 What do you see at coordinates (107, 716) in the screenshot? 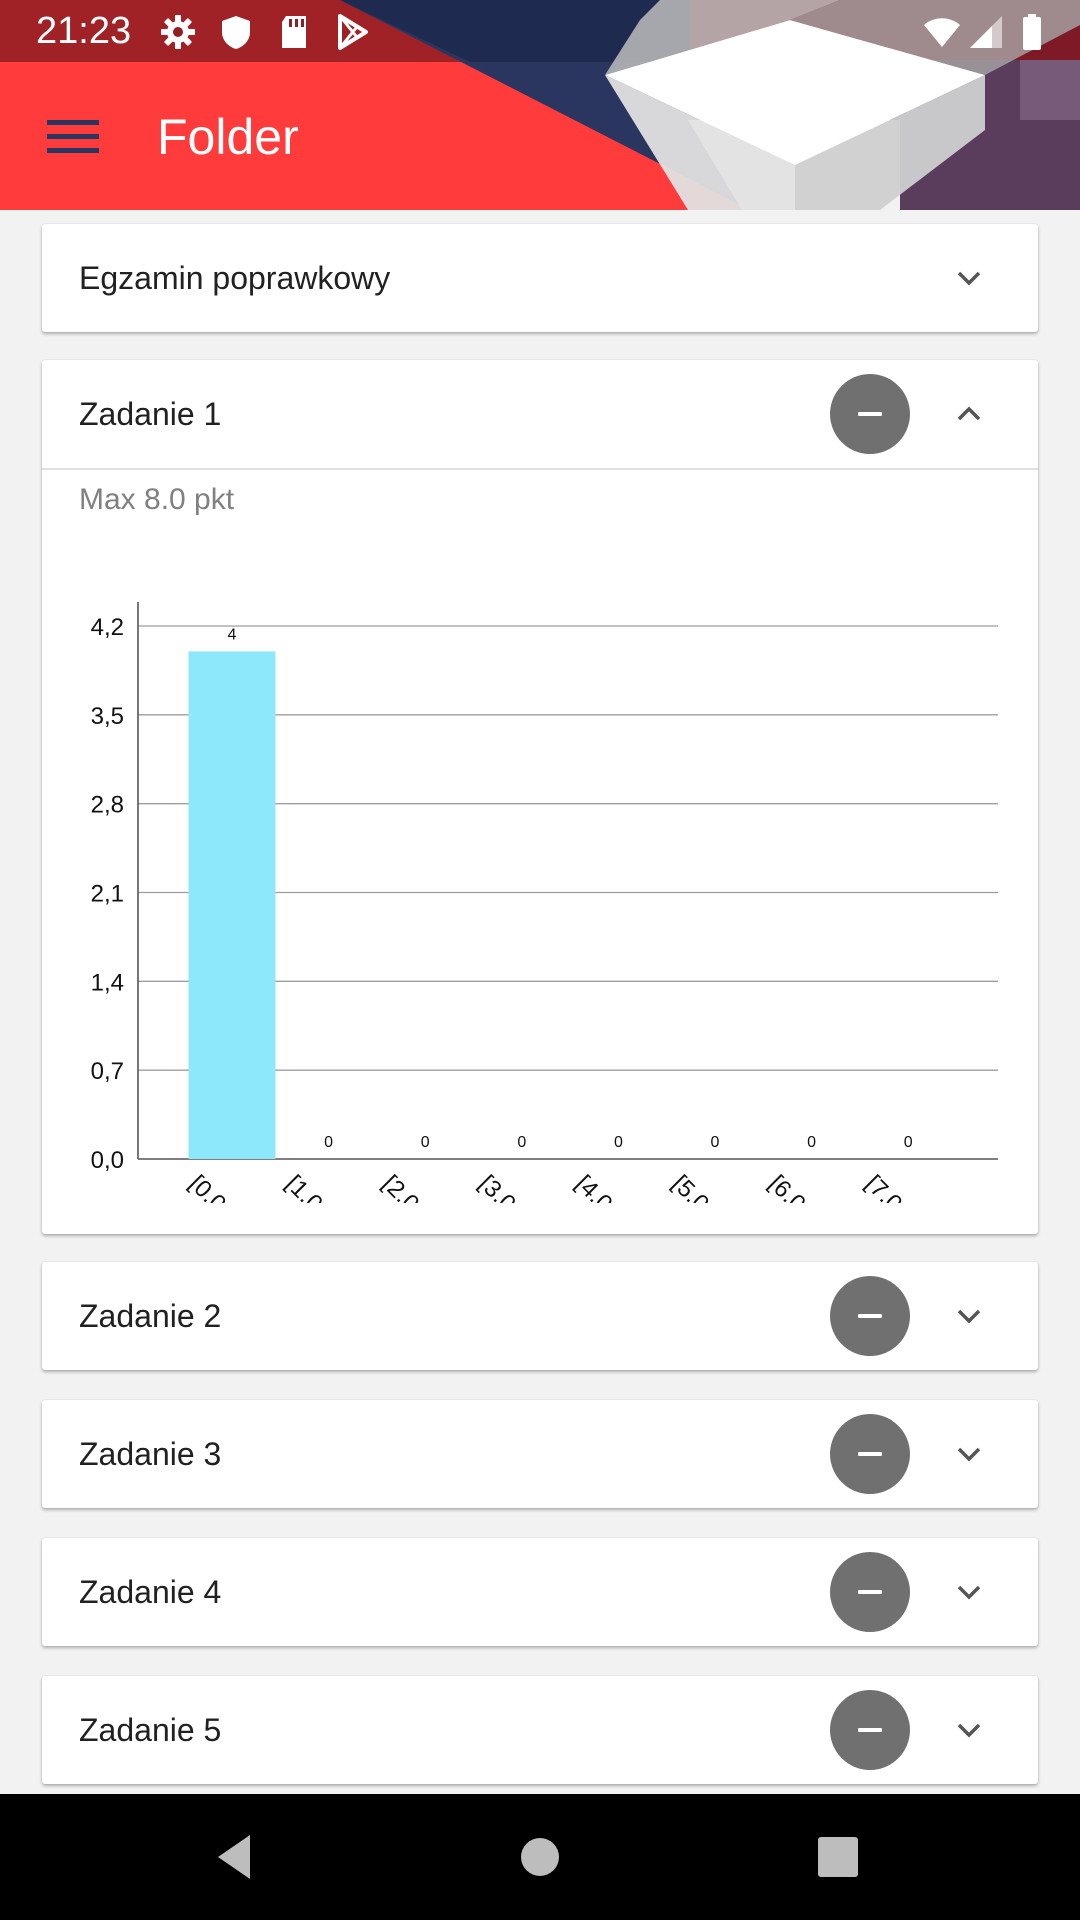
I see `chart-y-tick-label: 3,5` at bounding box center [107, 716].